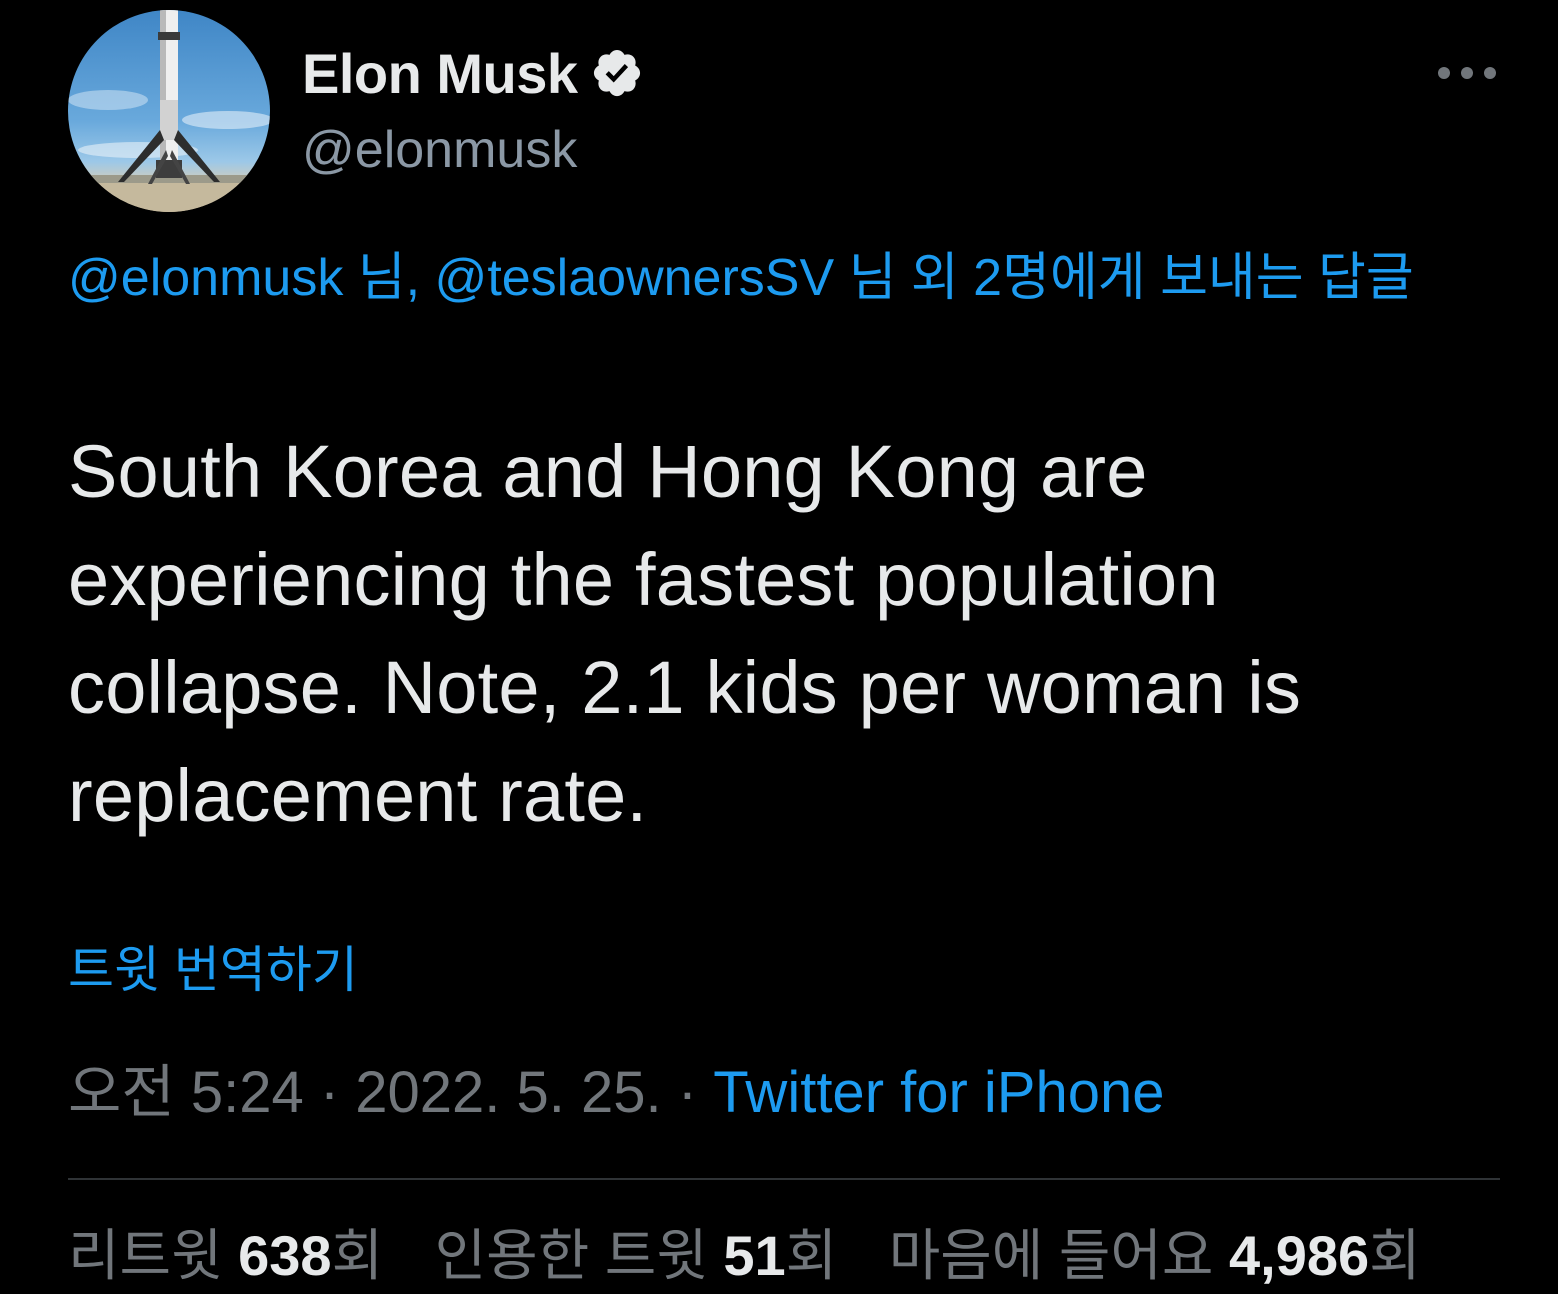 This screenshot has width=1558, height=1294. I want to click on retweets-stat: 리트윗 638회, so click(225, 1255).